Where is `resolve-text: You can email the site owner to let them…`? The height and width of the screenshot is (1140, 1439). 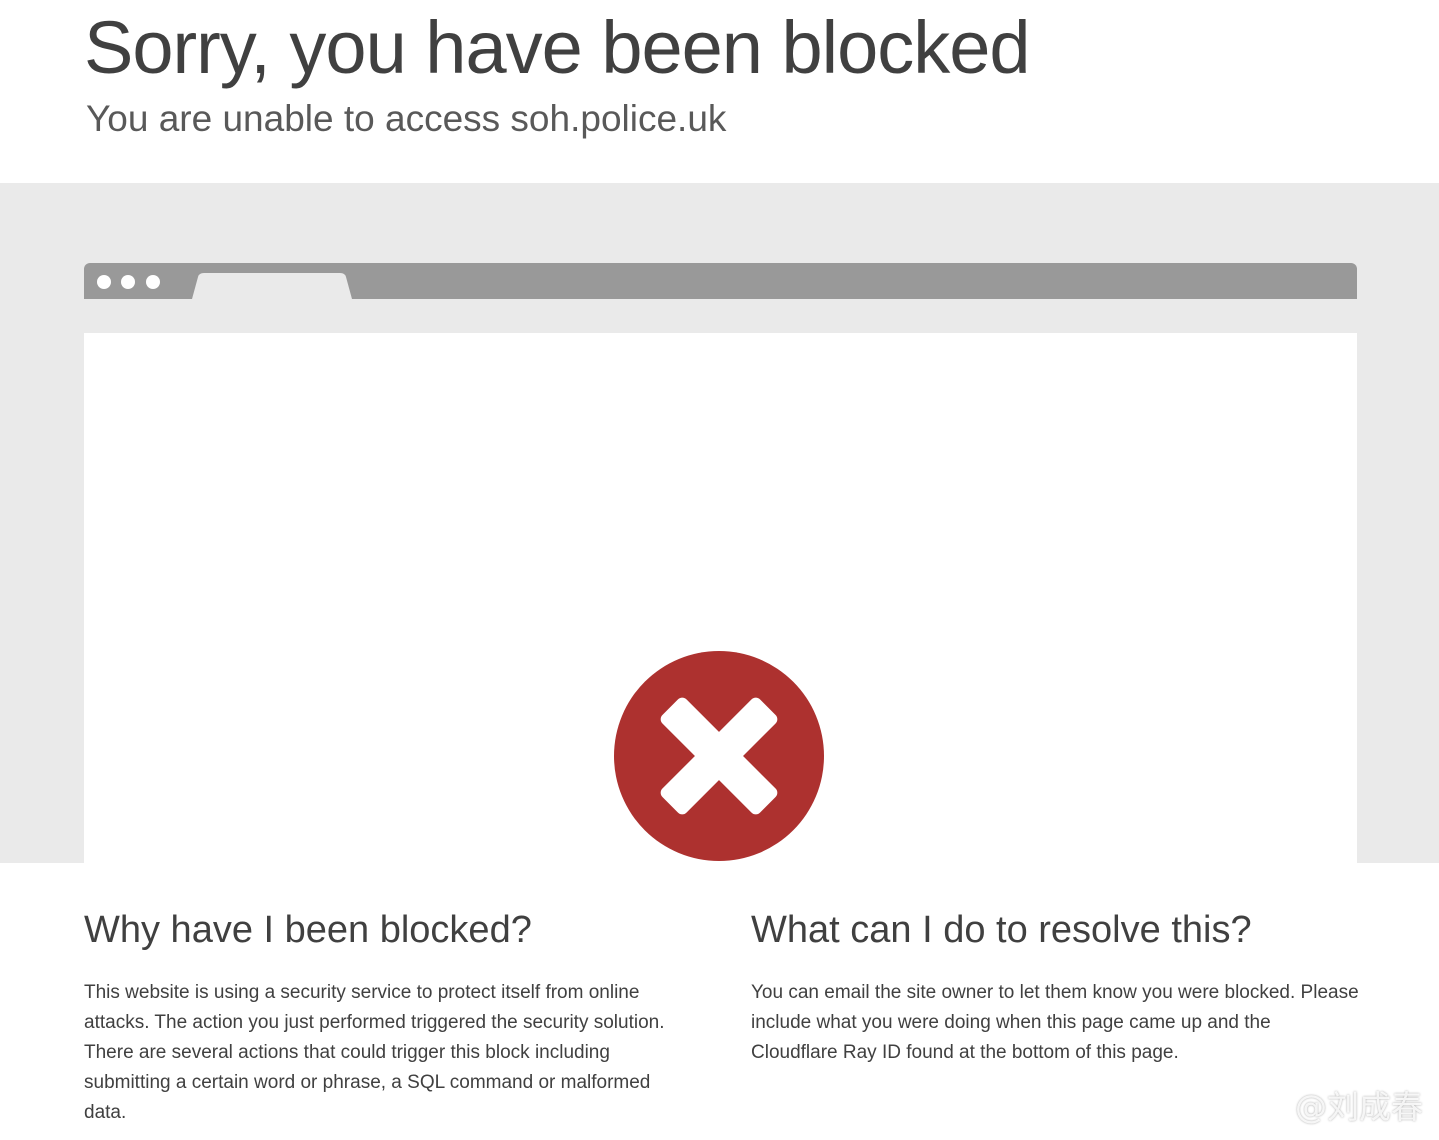
resolve-text: You can email the site owner to let them… is located at coordinates (1055, 1022).